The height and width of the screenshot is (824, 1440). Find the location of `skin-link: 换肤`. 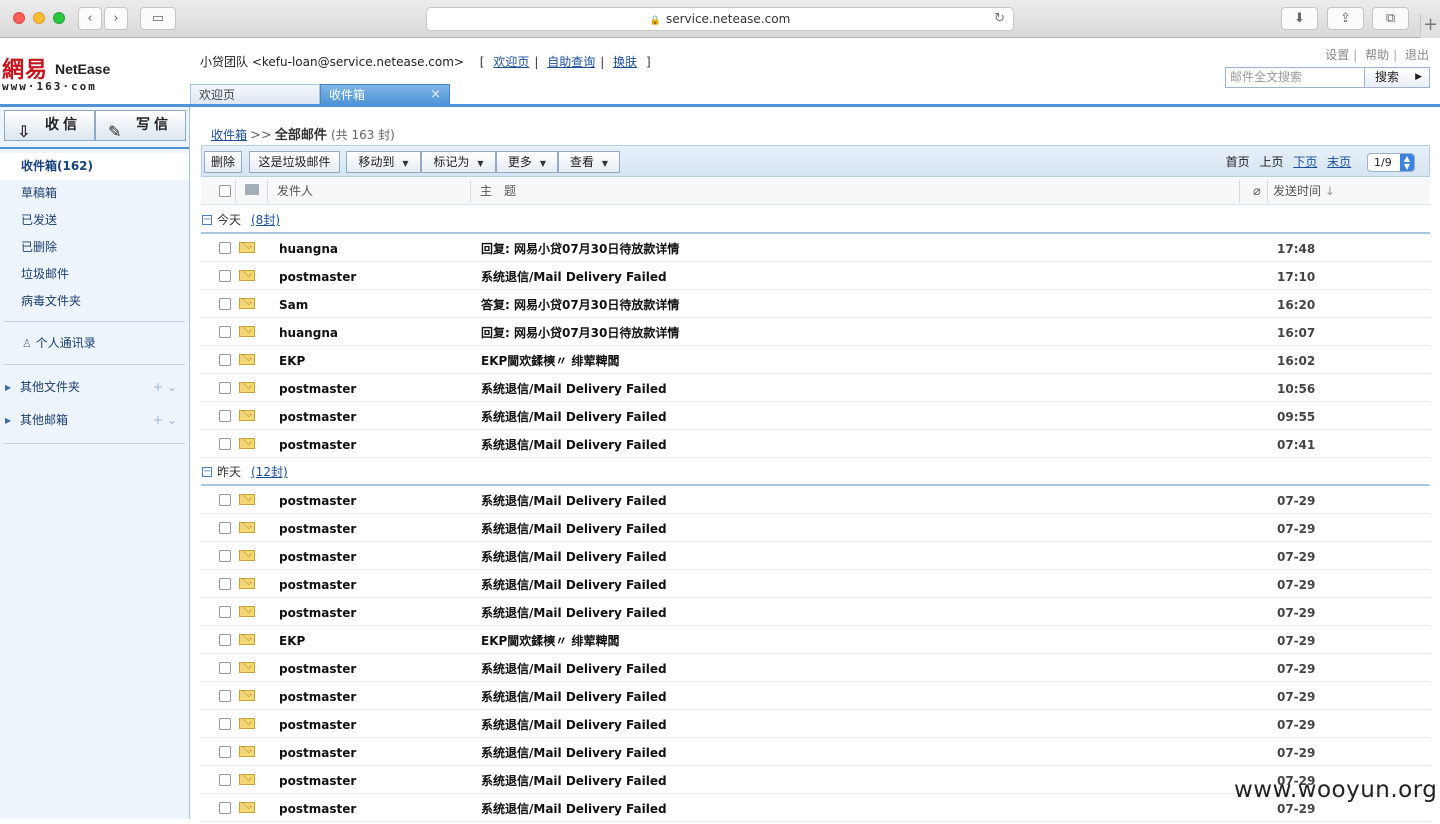

skin-link: 换肤 is located at coordinates (625, 62).